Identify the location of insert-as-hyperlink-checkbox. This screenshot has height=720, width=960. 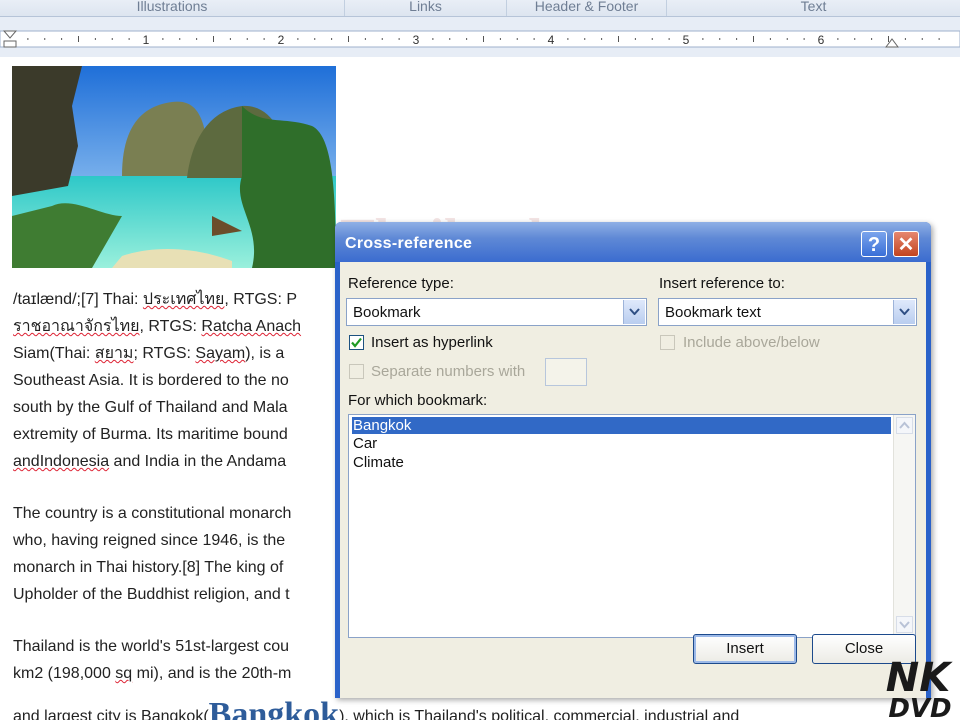
(356, 342).